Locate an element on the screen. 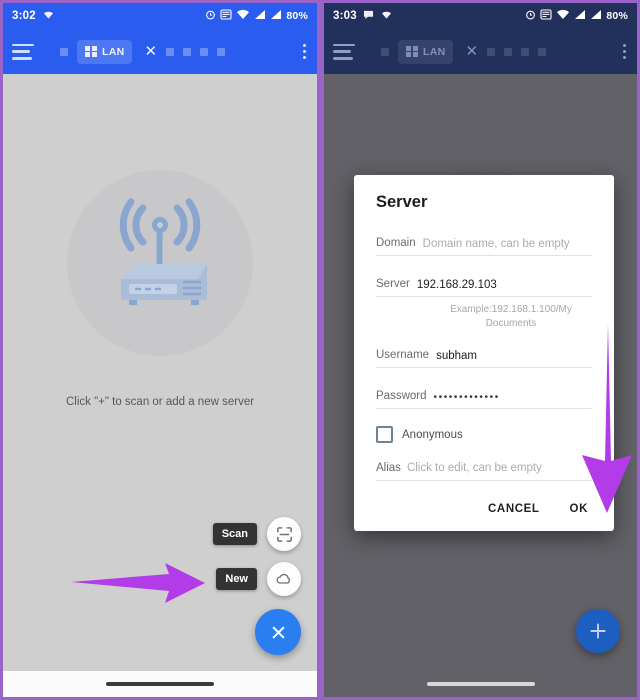 The image size is (640, 700). dialog-actions: CANCEL OK is located at coordinates (484, 506).